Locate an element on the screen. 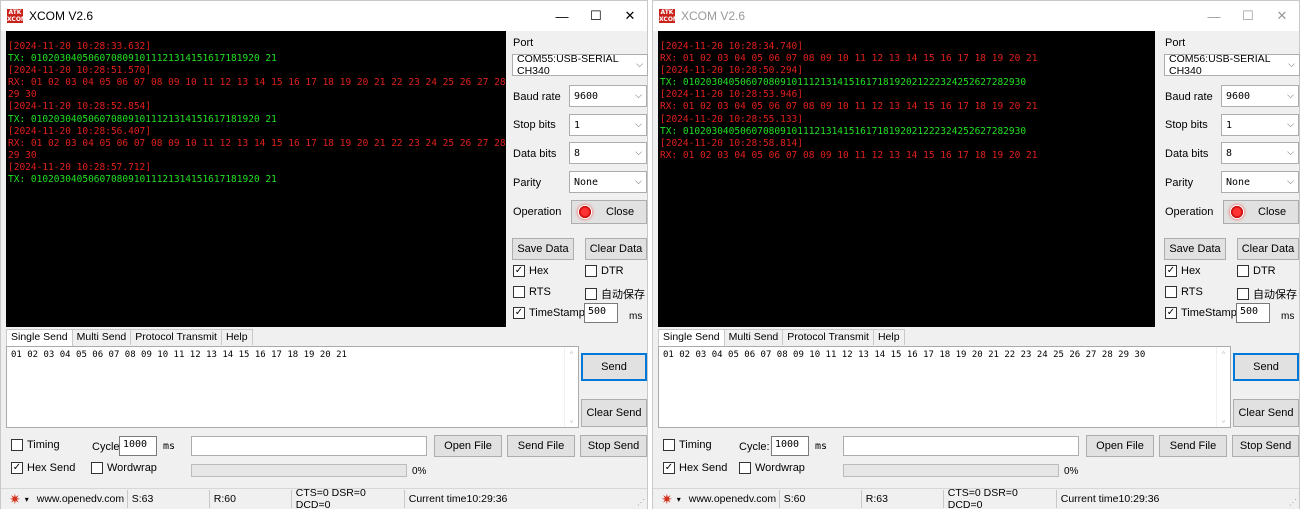 This screenshot has width=1306, height=509. timing-label: Timing is located at coordinates (695, 445).